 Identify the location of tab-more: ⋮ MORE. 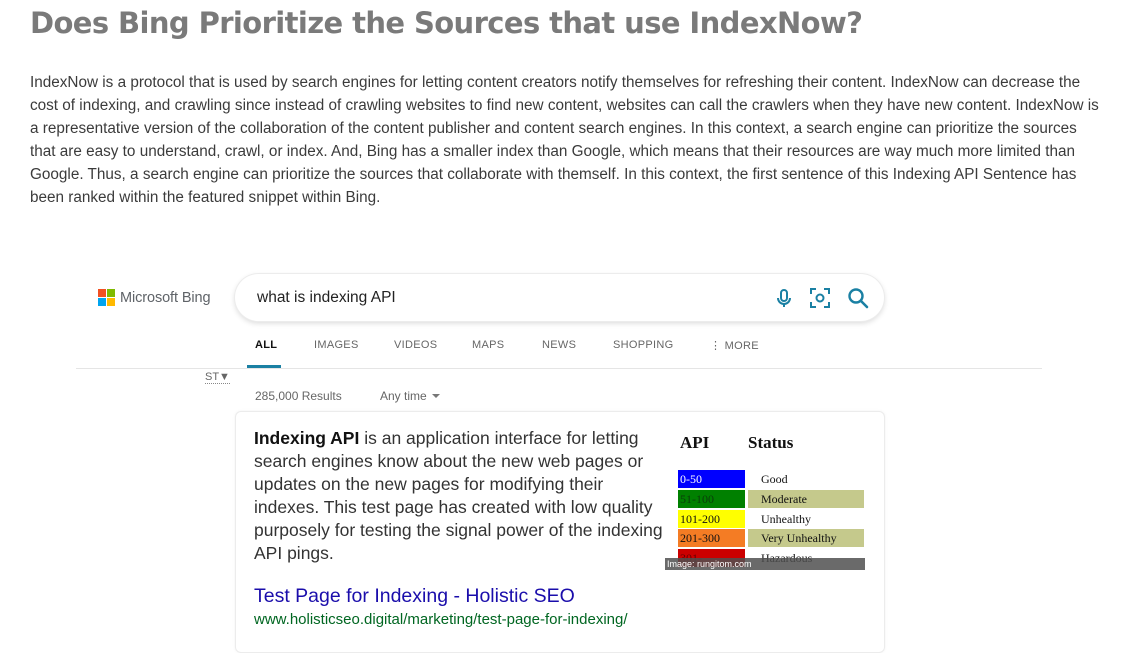
(734, 345).